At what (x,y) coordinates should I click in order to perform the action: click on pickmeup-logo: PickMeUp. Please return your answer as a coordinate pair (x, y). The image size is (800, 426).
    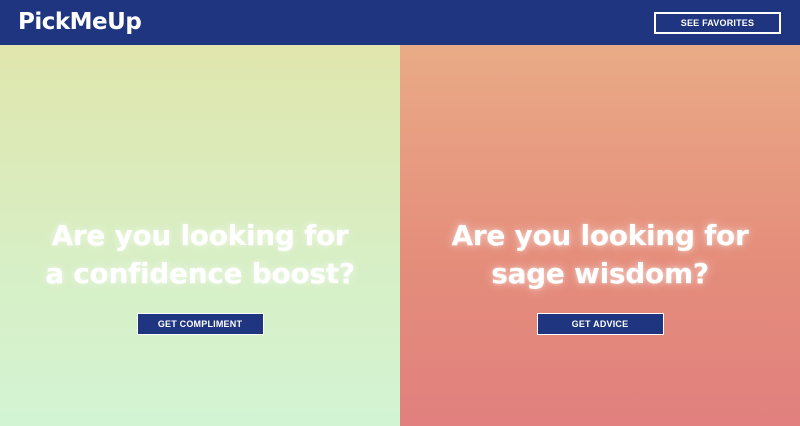
    Looking at the image, I should click on (80, 22).